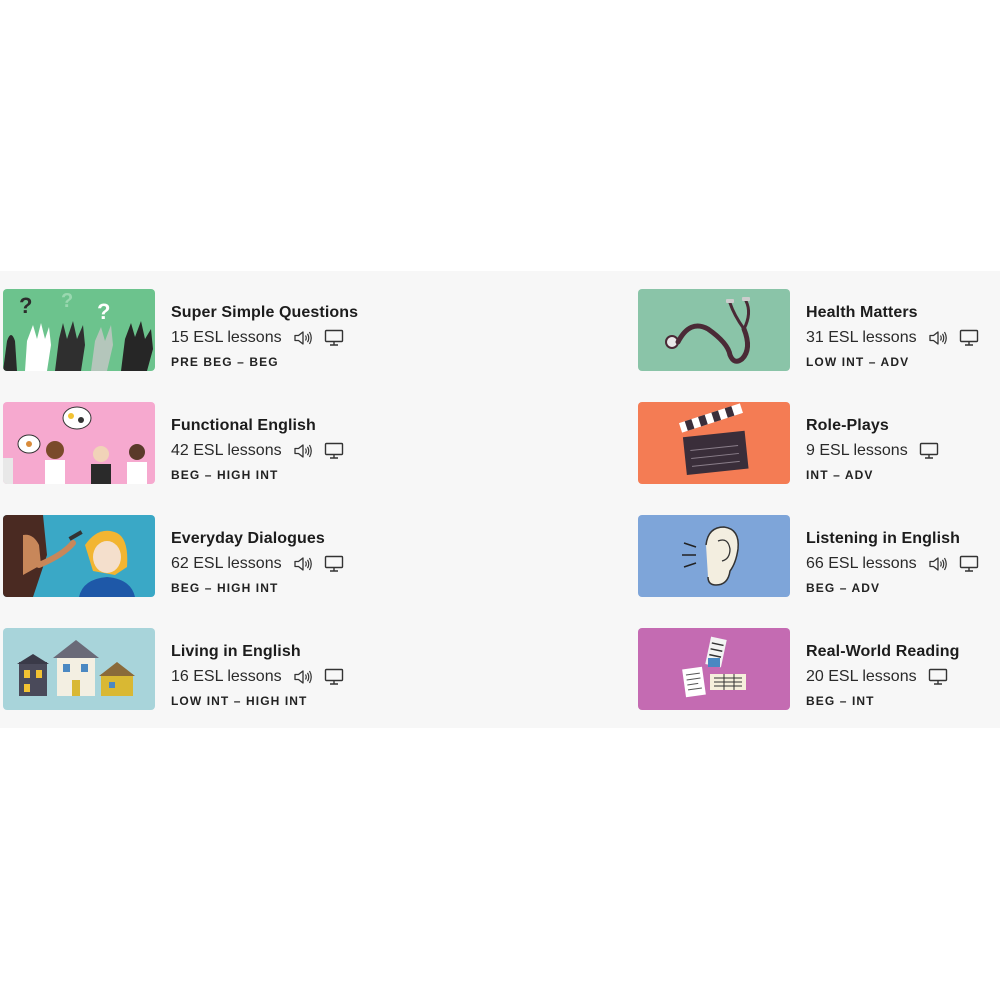 Image resolution: width=1000 pixels, height=1000 pixels. I want to click on houses-illustration, so click(79, 669).